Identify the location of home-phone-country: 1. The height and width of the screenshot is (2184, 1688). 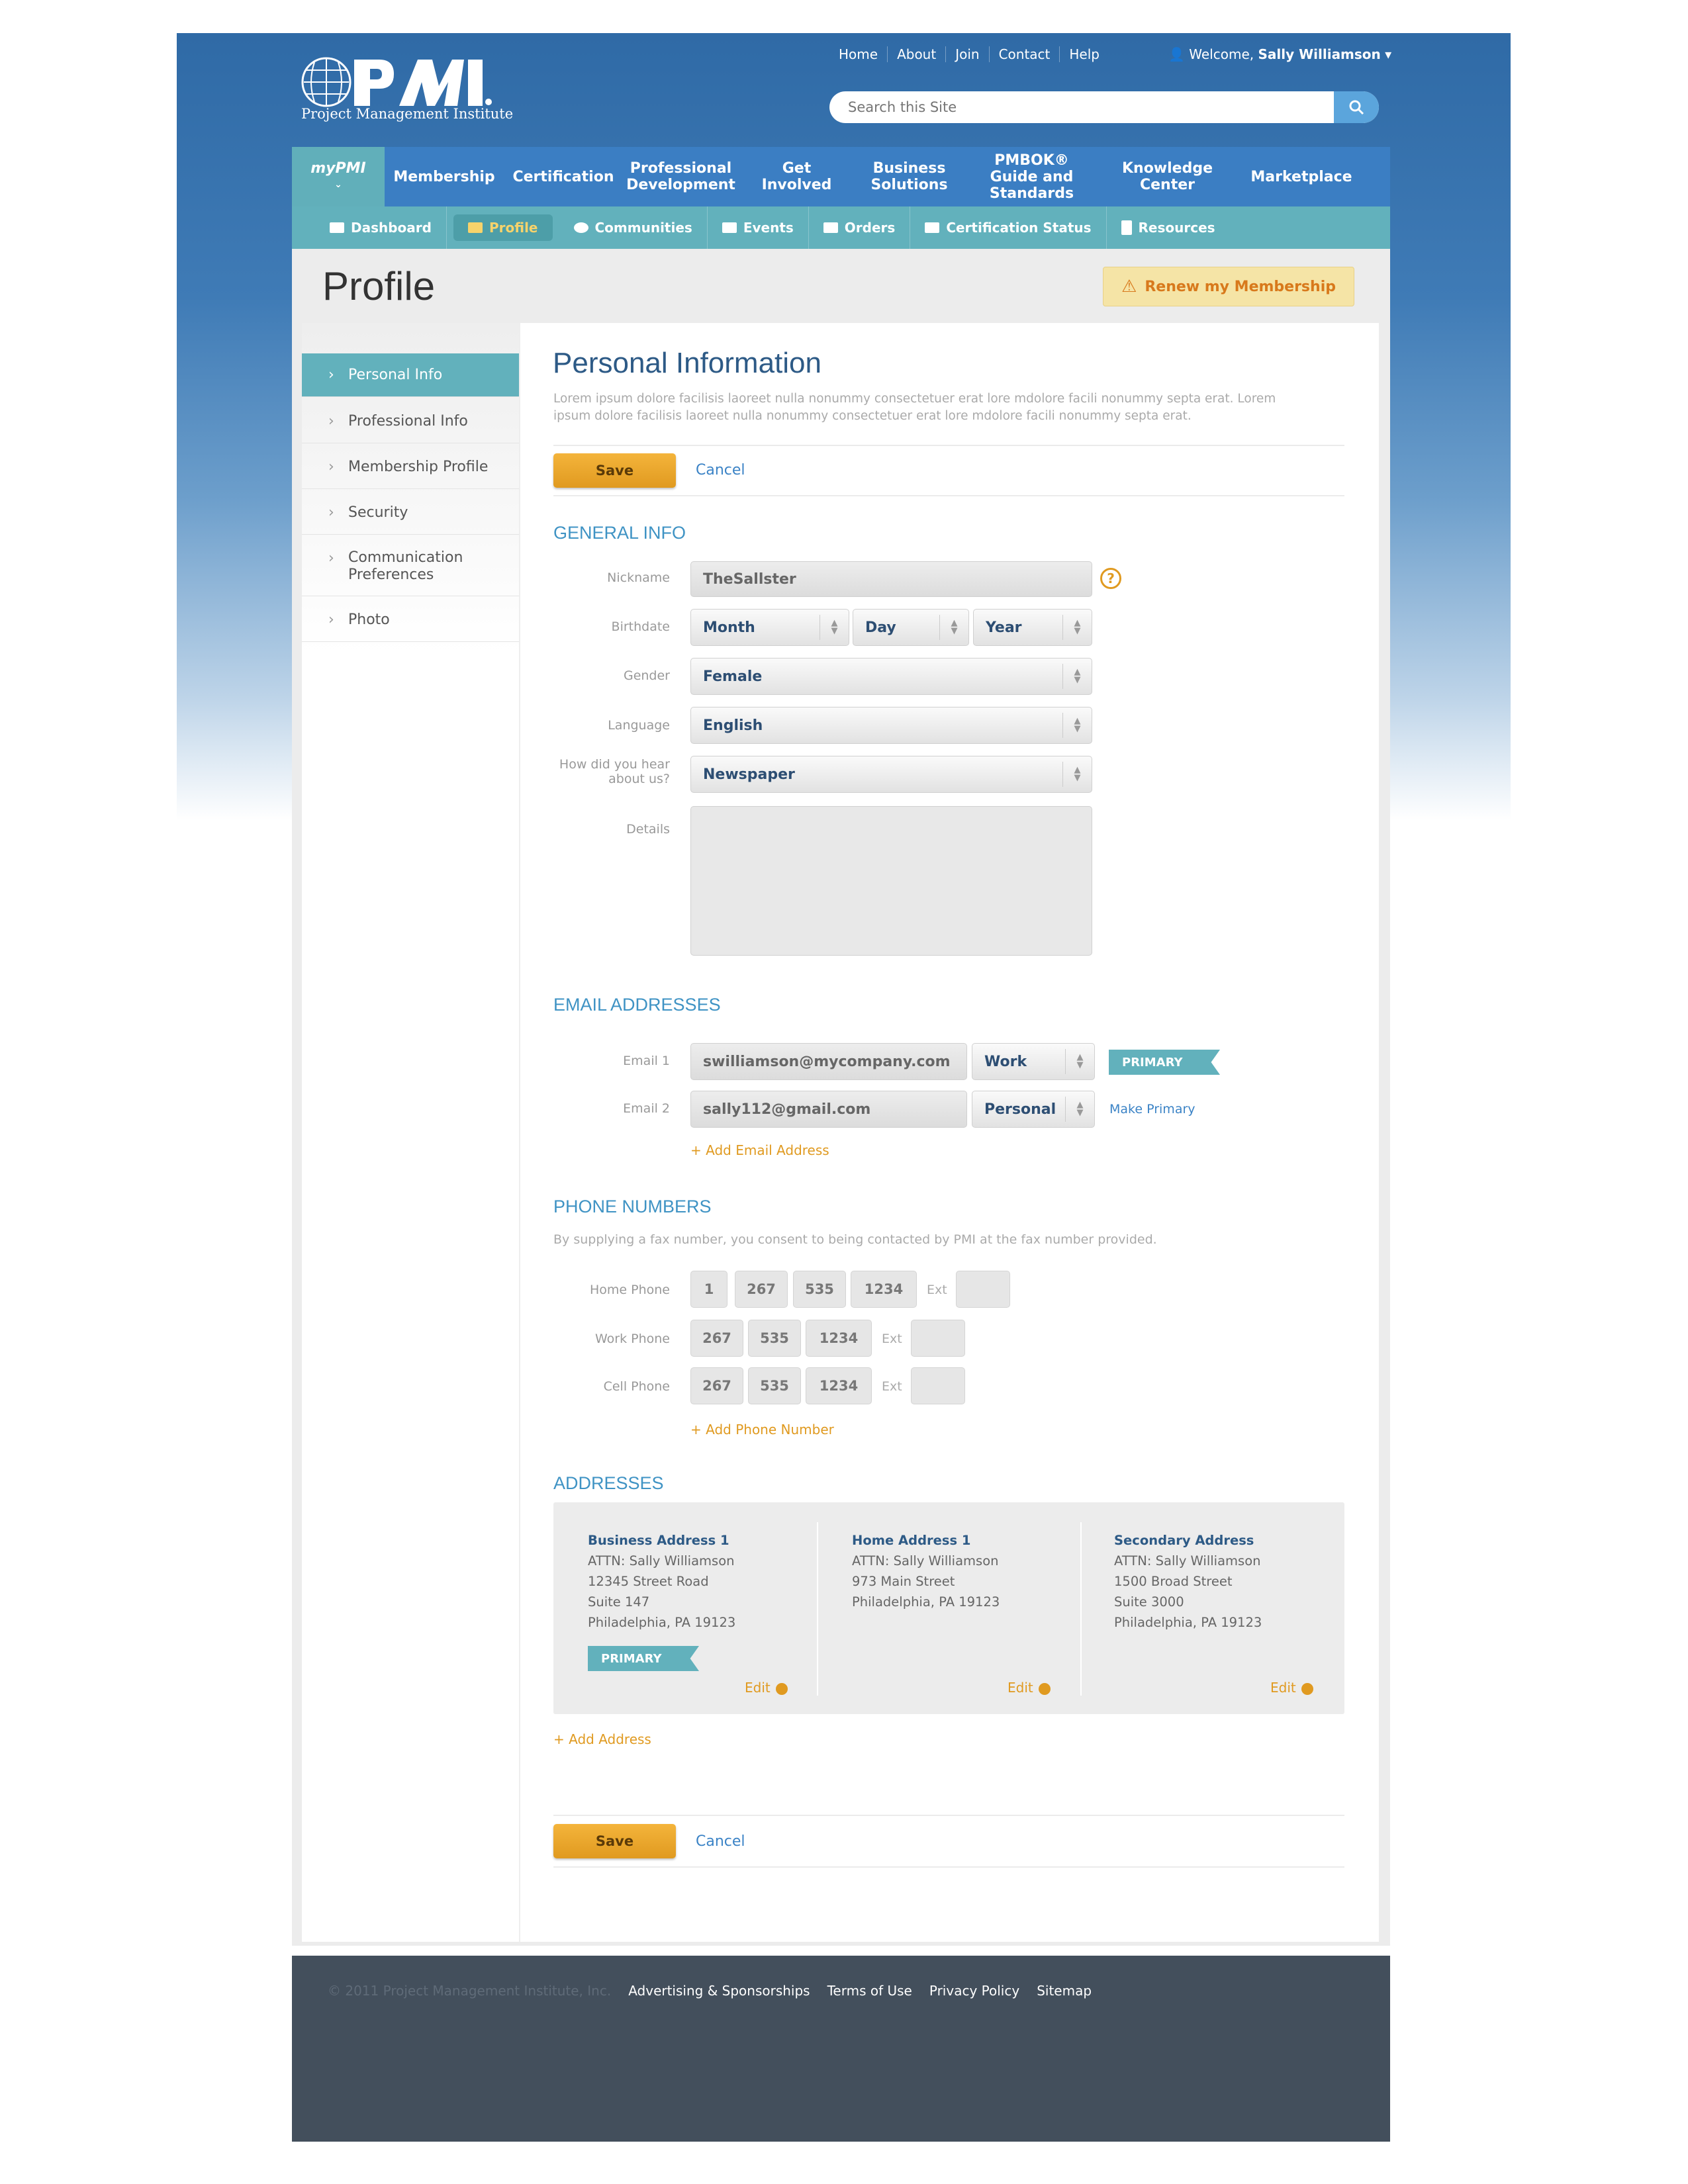
(708, 1289).